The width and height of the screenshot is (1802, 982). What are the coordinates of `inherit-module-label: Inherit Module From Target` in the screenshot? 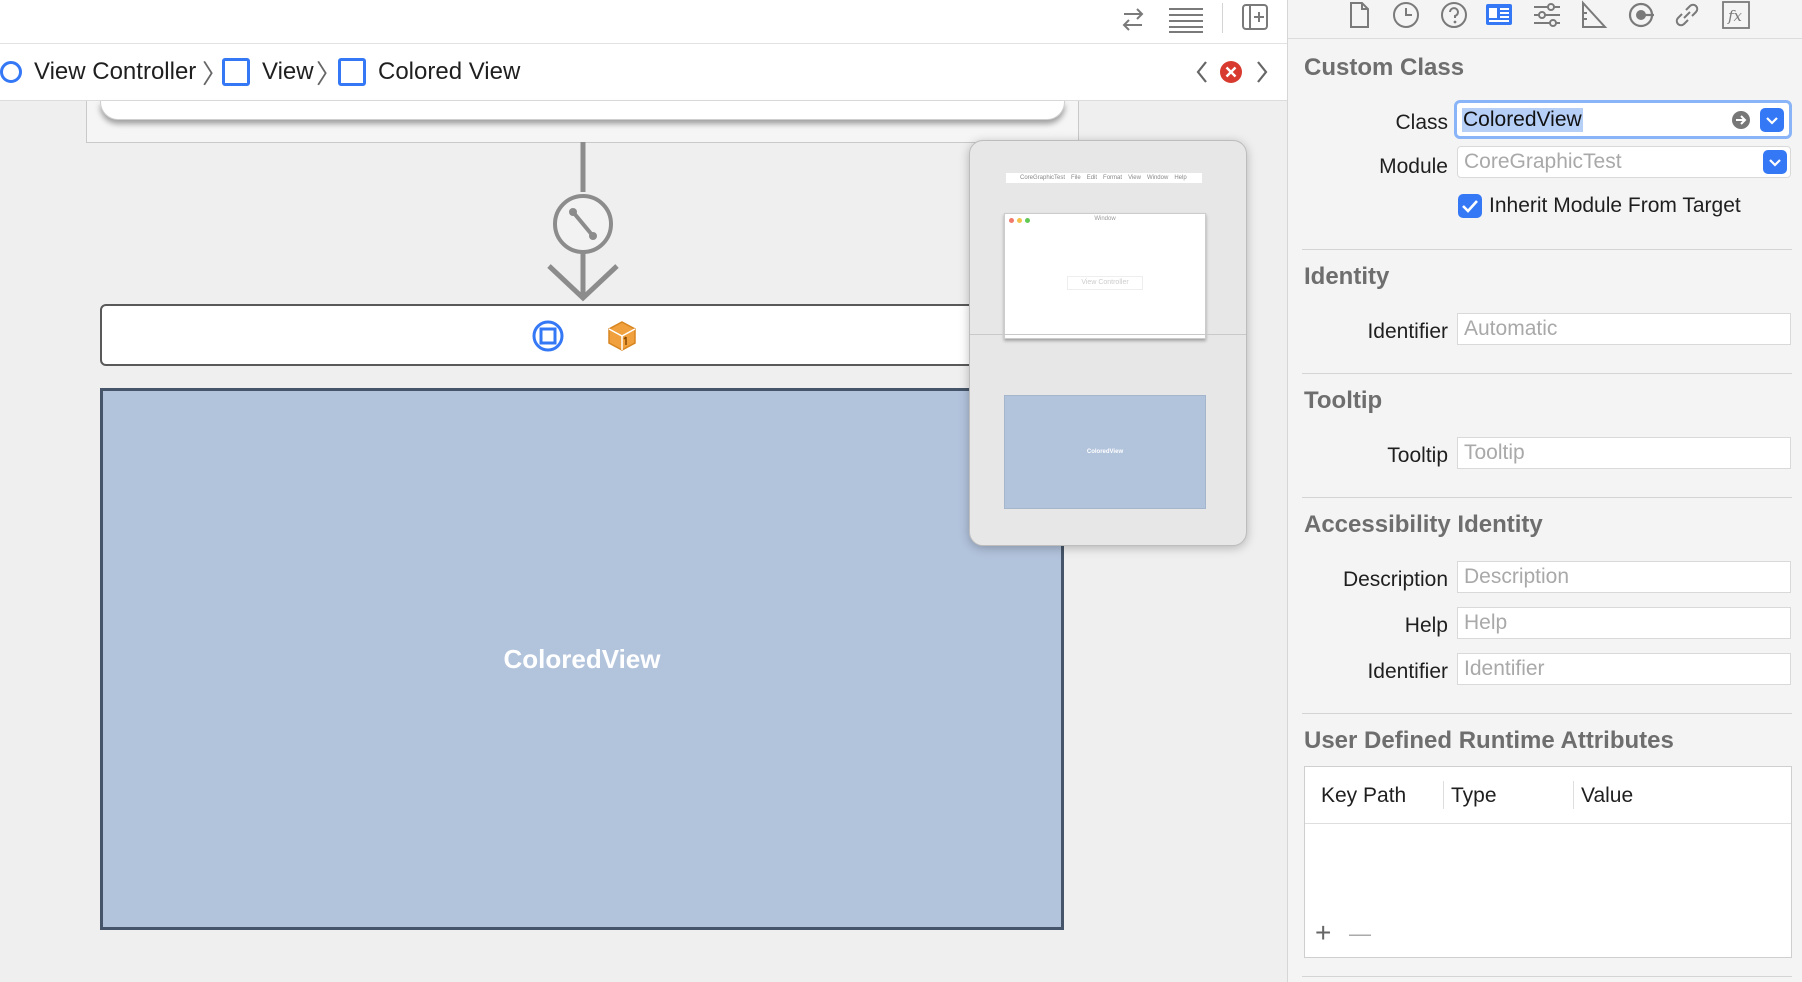 It's located at (1615, 205).